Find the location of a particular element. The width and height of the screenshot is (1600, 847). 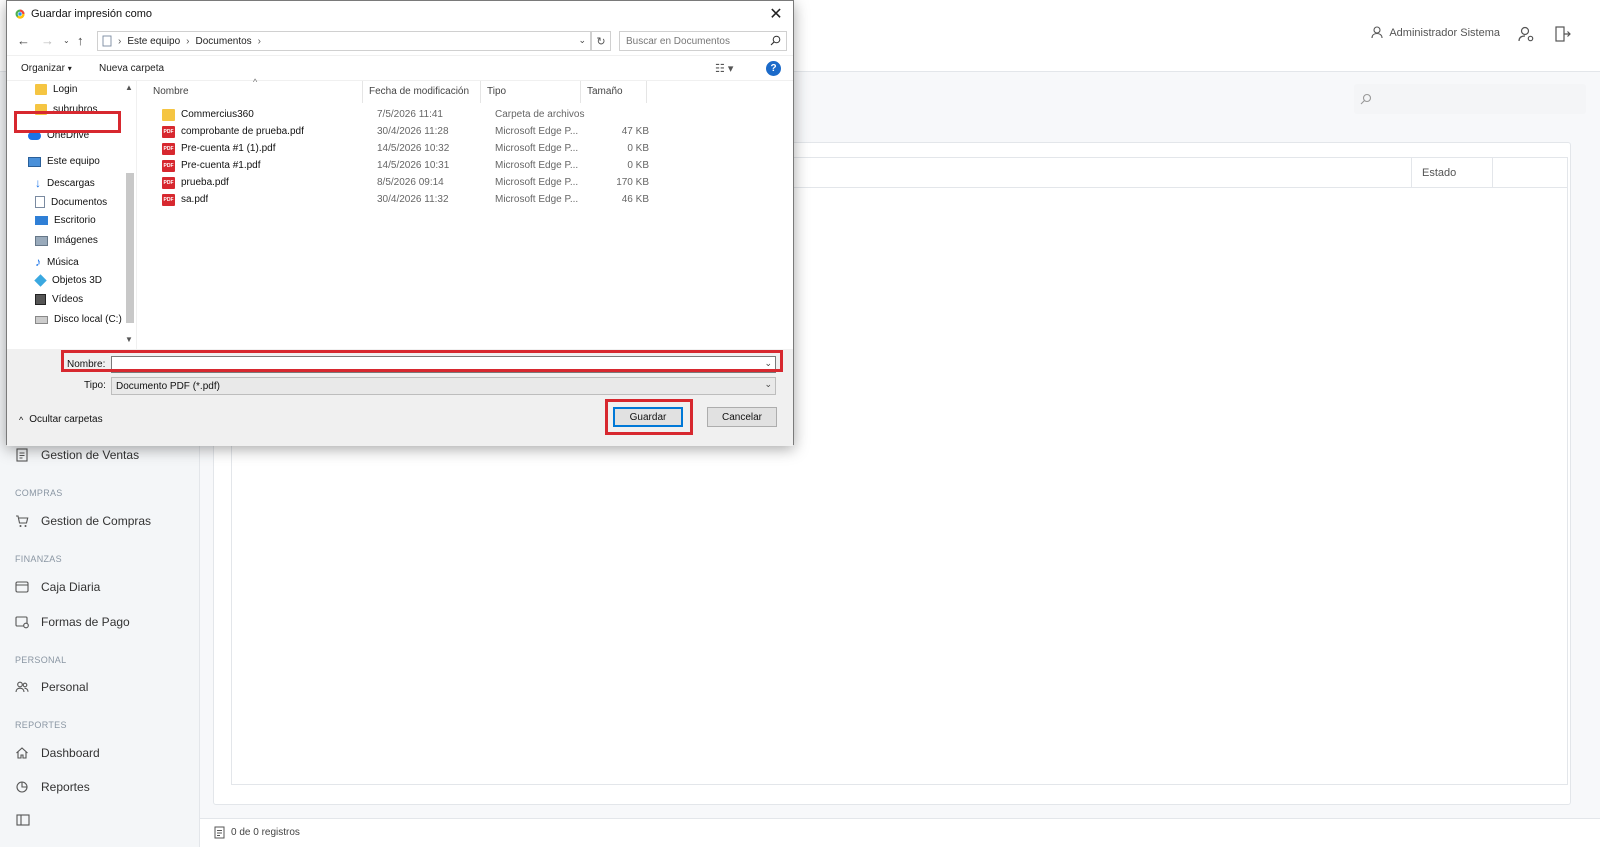

hide-folders-button: ^ Ocultar carpetas is located at coordinates (61, 419).